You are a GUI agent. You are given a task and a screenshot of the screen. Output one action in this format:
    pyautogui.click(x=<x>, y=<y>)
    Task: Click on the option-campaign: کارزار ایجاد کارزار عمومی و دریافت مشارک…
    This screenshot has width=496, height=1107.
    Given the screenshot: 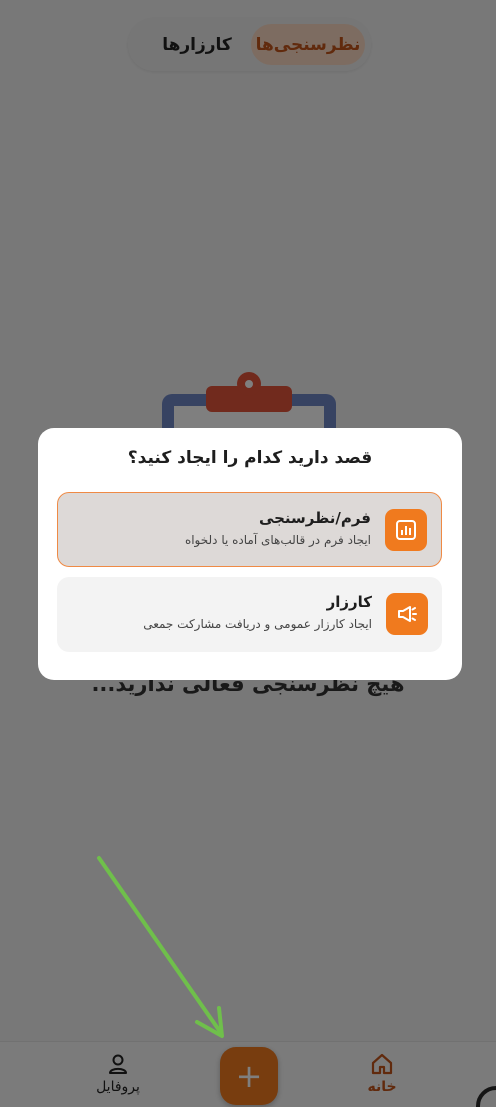 What is the action you would take?
    pyautogui.click(x=249, y=614)
    